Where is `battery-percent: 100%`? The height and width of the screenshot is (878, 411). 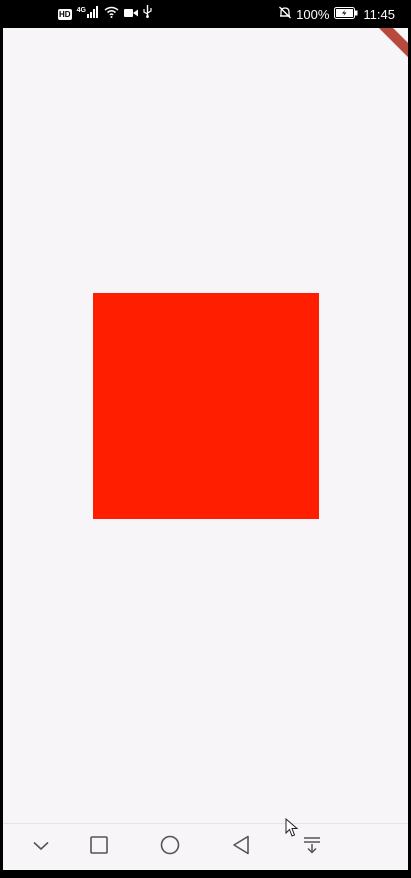 battery-percent: 100% is located at coordinates (313, 14).